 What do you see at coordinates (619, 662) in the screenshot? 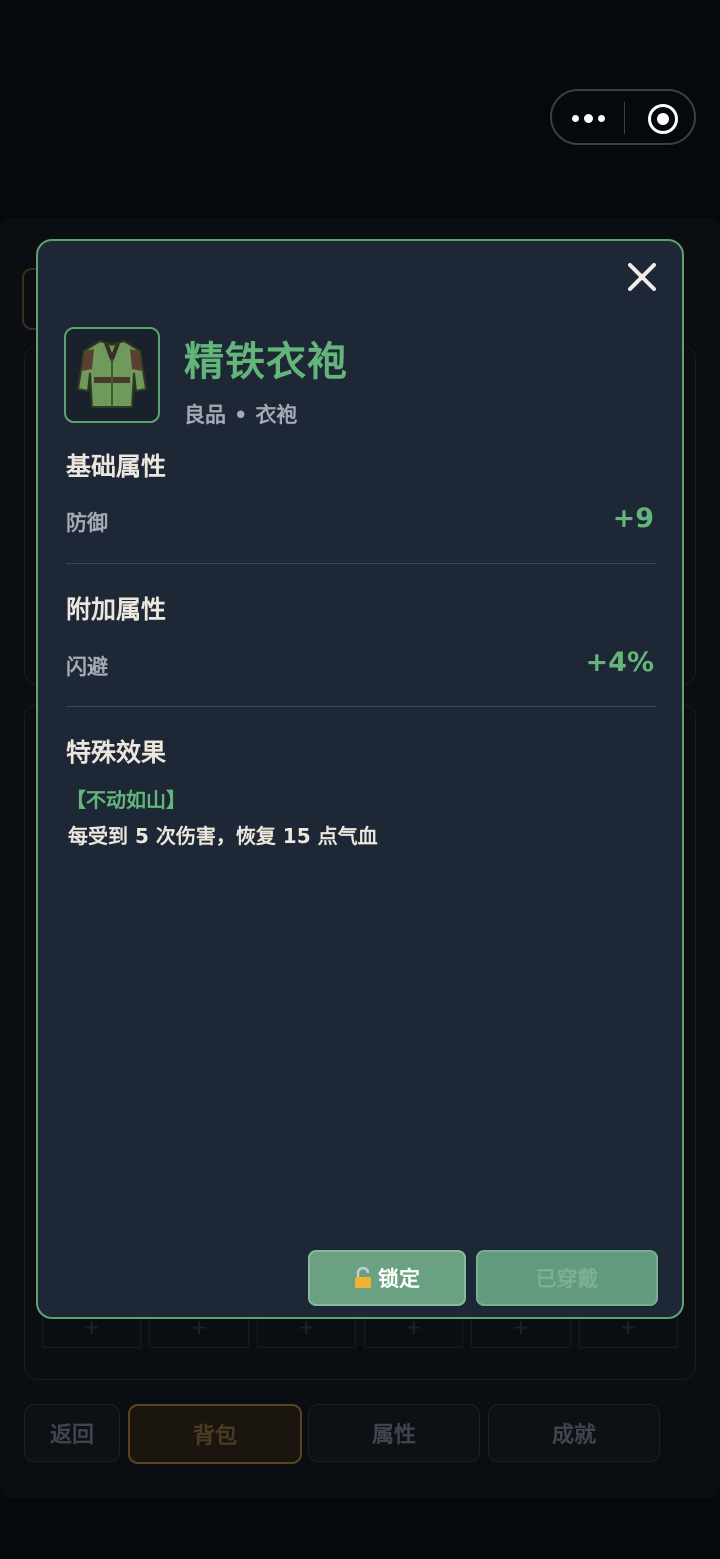
I see `stat-value-dodge: +4%` at bounding box center [619, 662].